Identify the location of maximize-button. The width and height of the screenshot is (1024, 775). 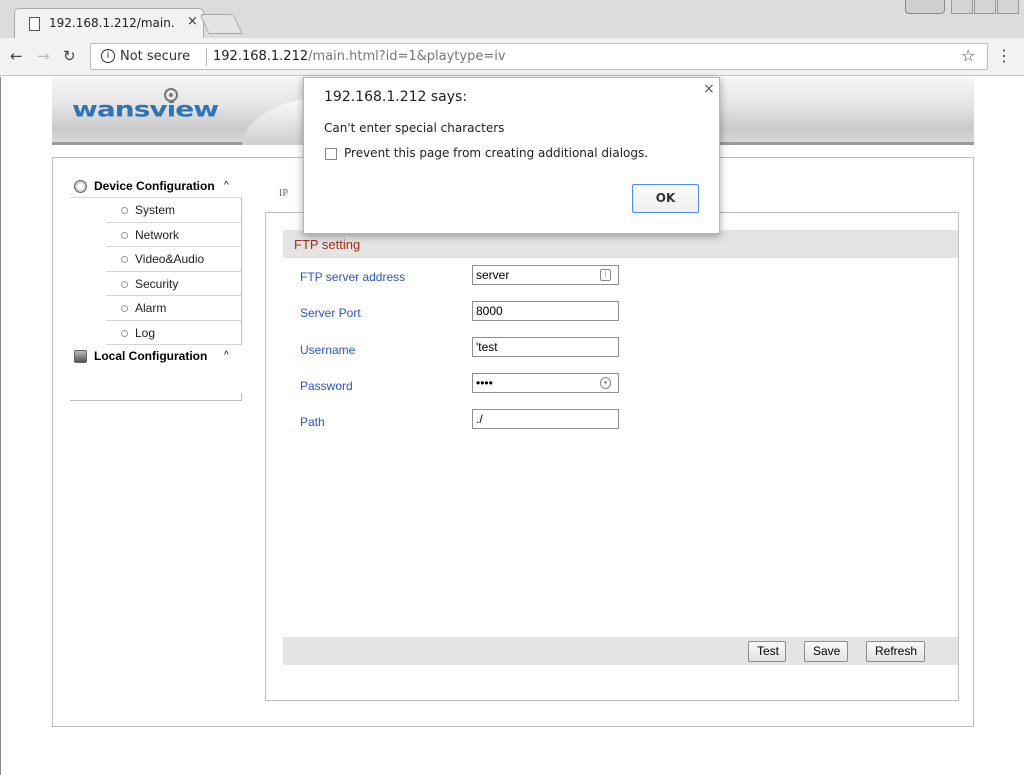
(985, 7).